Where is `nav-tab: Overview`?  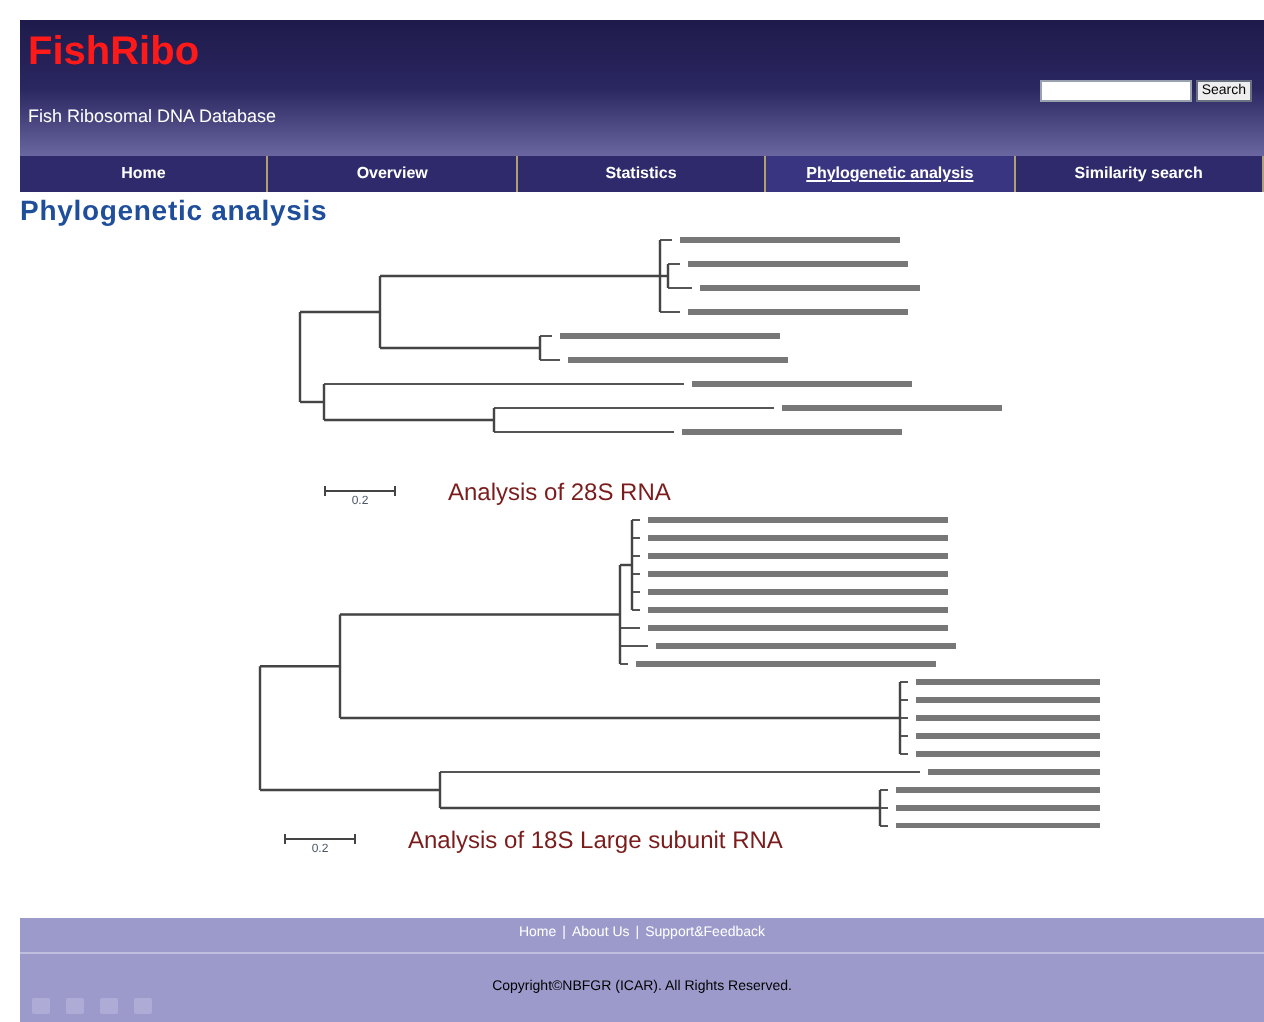
nav-tab: Overview is located at coordinates (393, 174).